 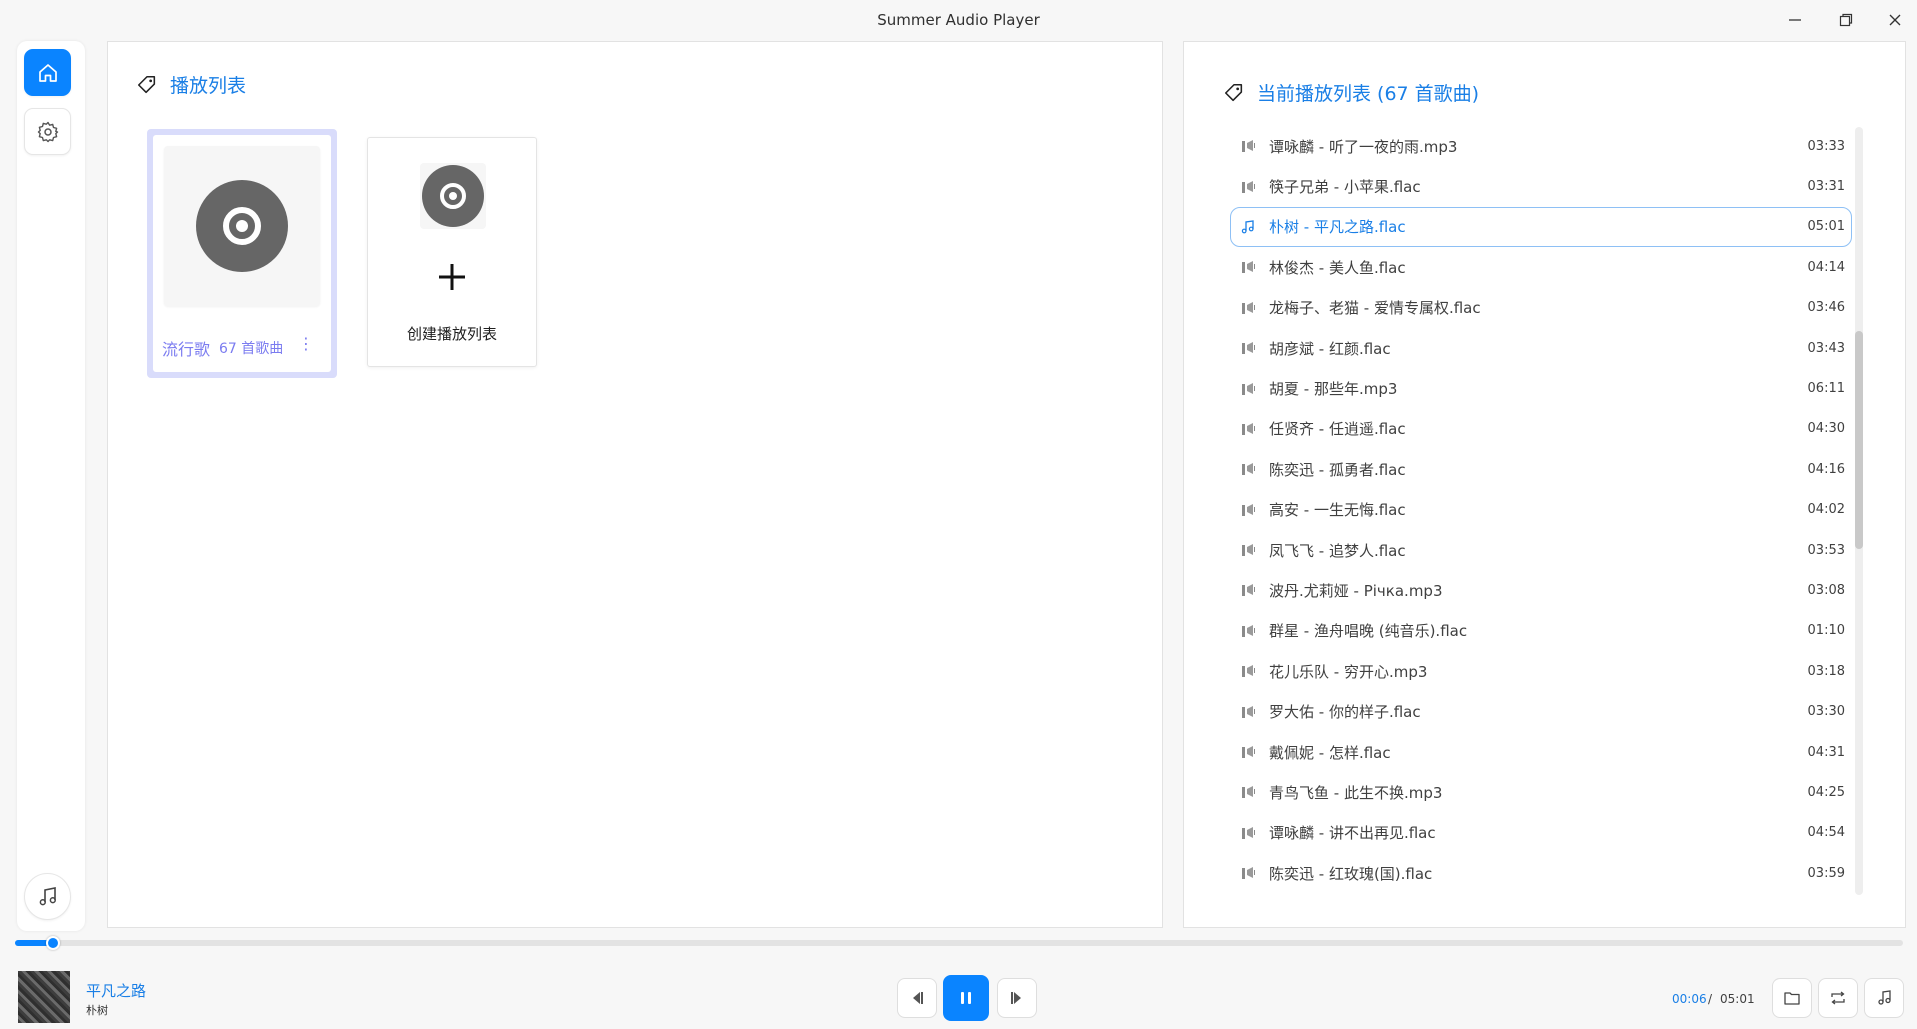 I want to click on disc-icon, so click(x=242, y=226).